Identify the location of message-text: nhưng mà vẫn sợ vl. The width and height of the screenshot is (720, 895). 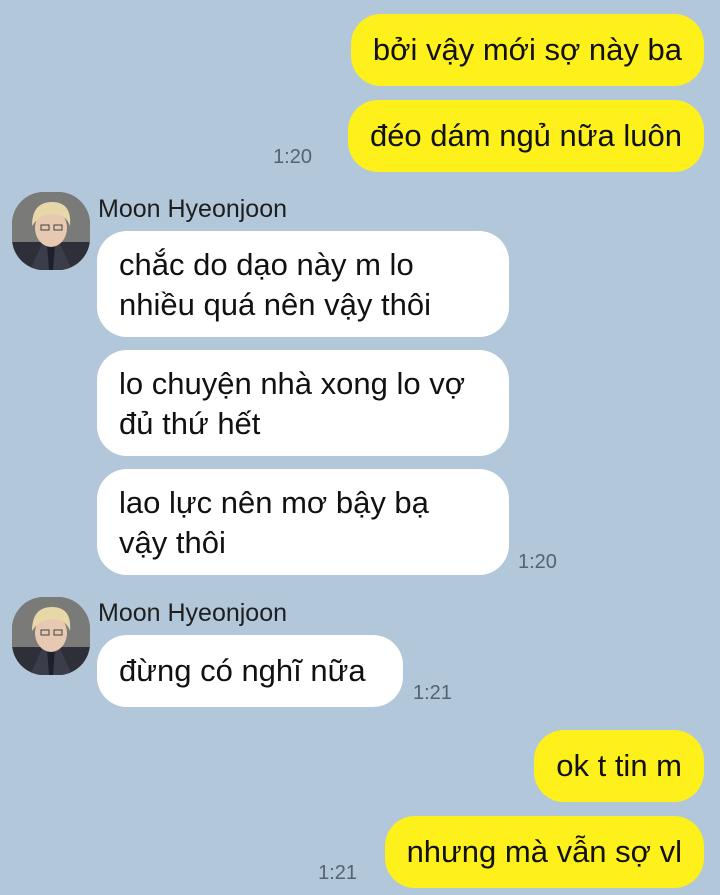
(544, 851).